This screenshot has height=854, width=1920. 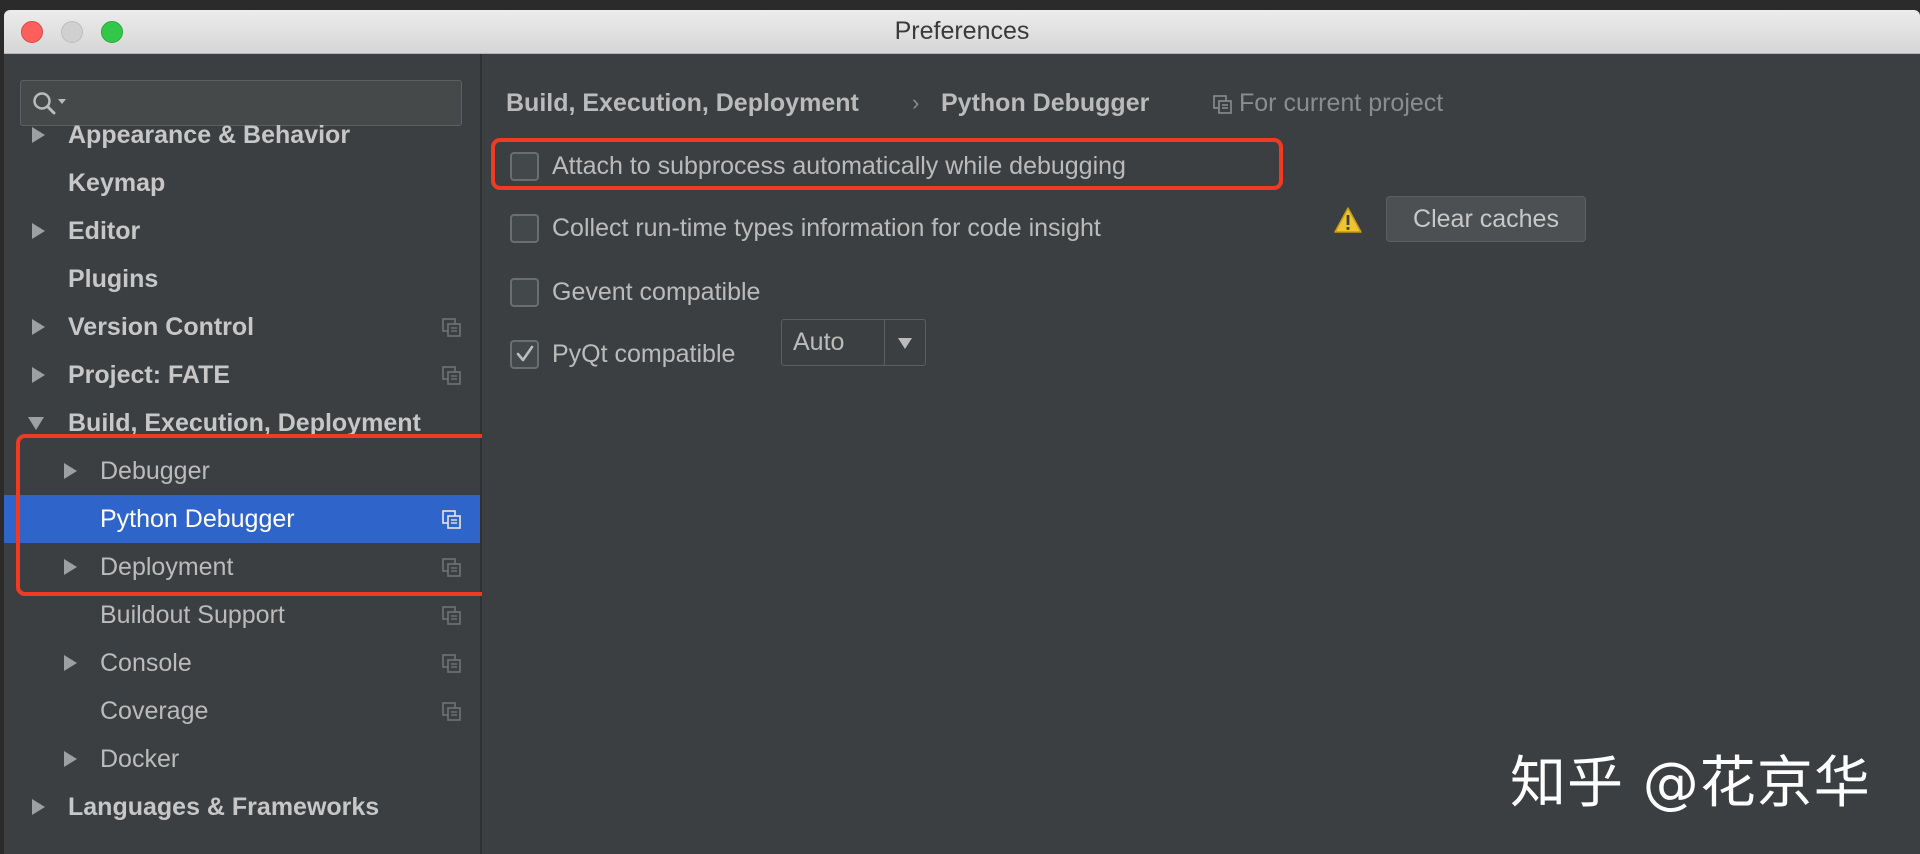 I want to click on sidebar-item-coverage: Coverage, so click(x=242, y=711).